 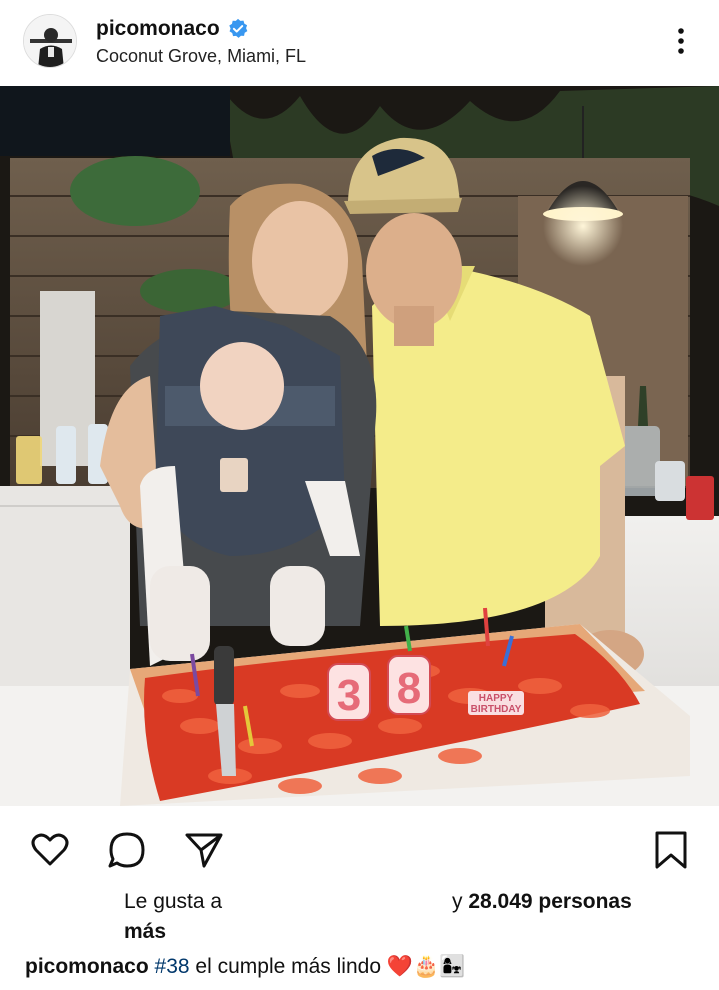 I want to click on likes-count-suffix: personas, so click(x=585, y=901).